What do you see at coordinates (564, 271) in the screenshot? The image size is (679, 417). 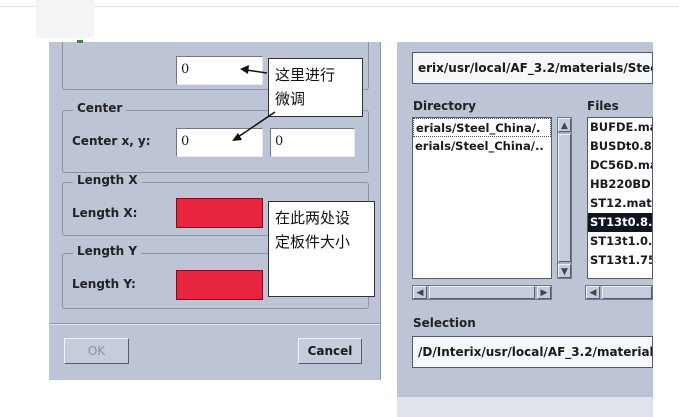 I see `scroll-down-icon: ▼` at bounding box center [564, 271].